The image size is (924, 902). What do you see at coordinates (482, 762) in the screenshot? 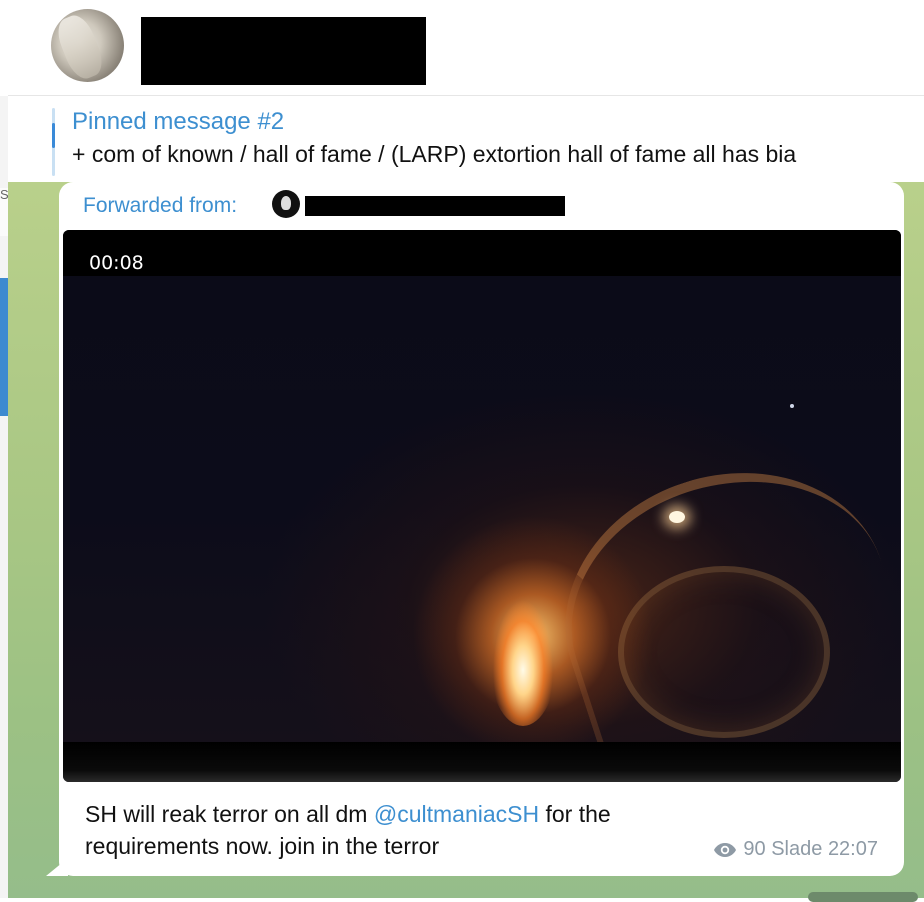
I see `video-bottom-letterbox` at bounding box center [482, 762].